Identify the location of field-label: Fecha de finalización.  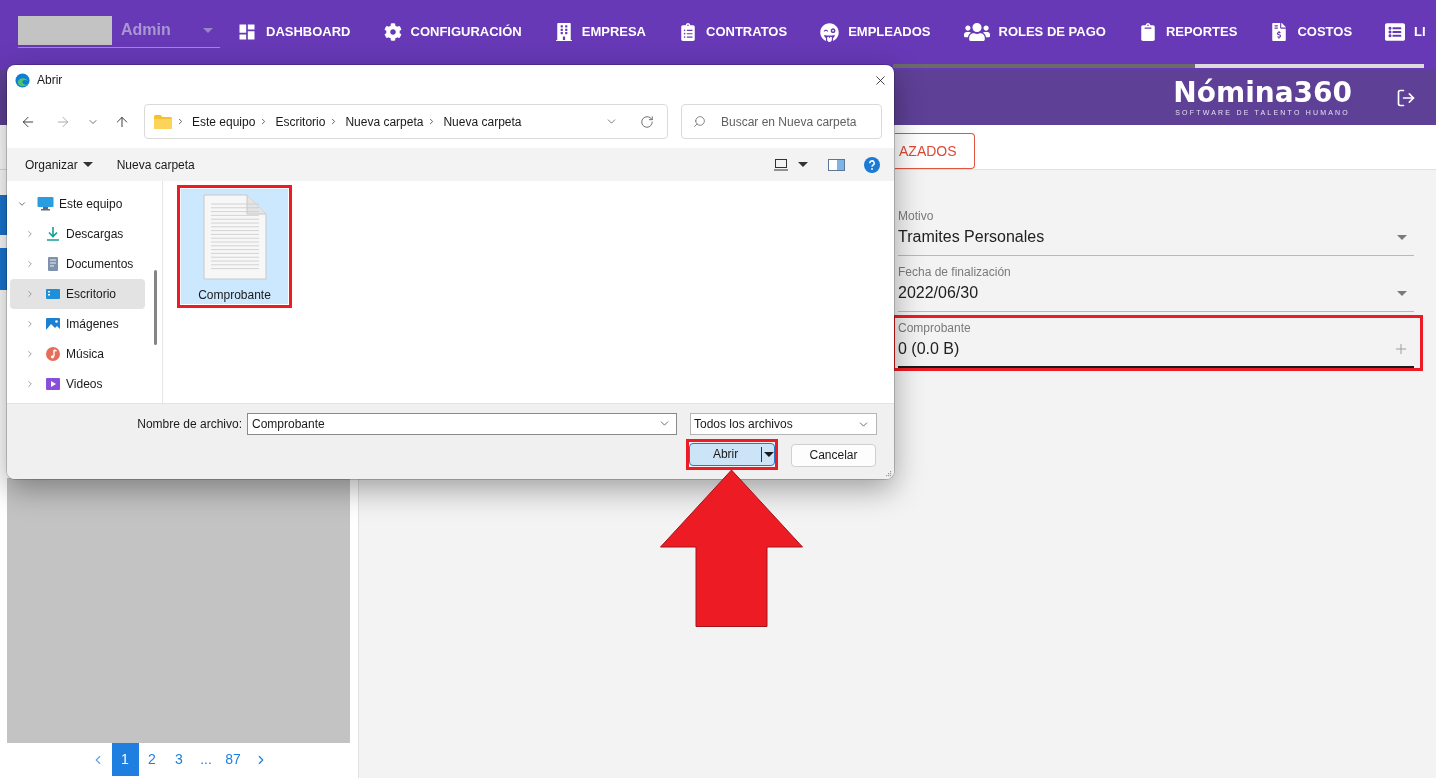
(954, 272).